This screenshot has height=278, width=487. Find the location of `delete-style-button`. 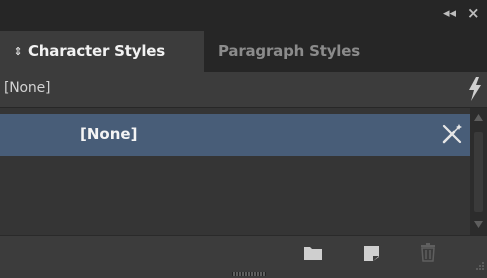

delete-style-button is located at coordinates (428, 253).